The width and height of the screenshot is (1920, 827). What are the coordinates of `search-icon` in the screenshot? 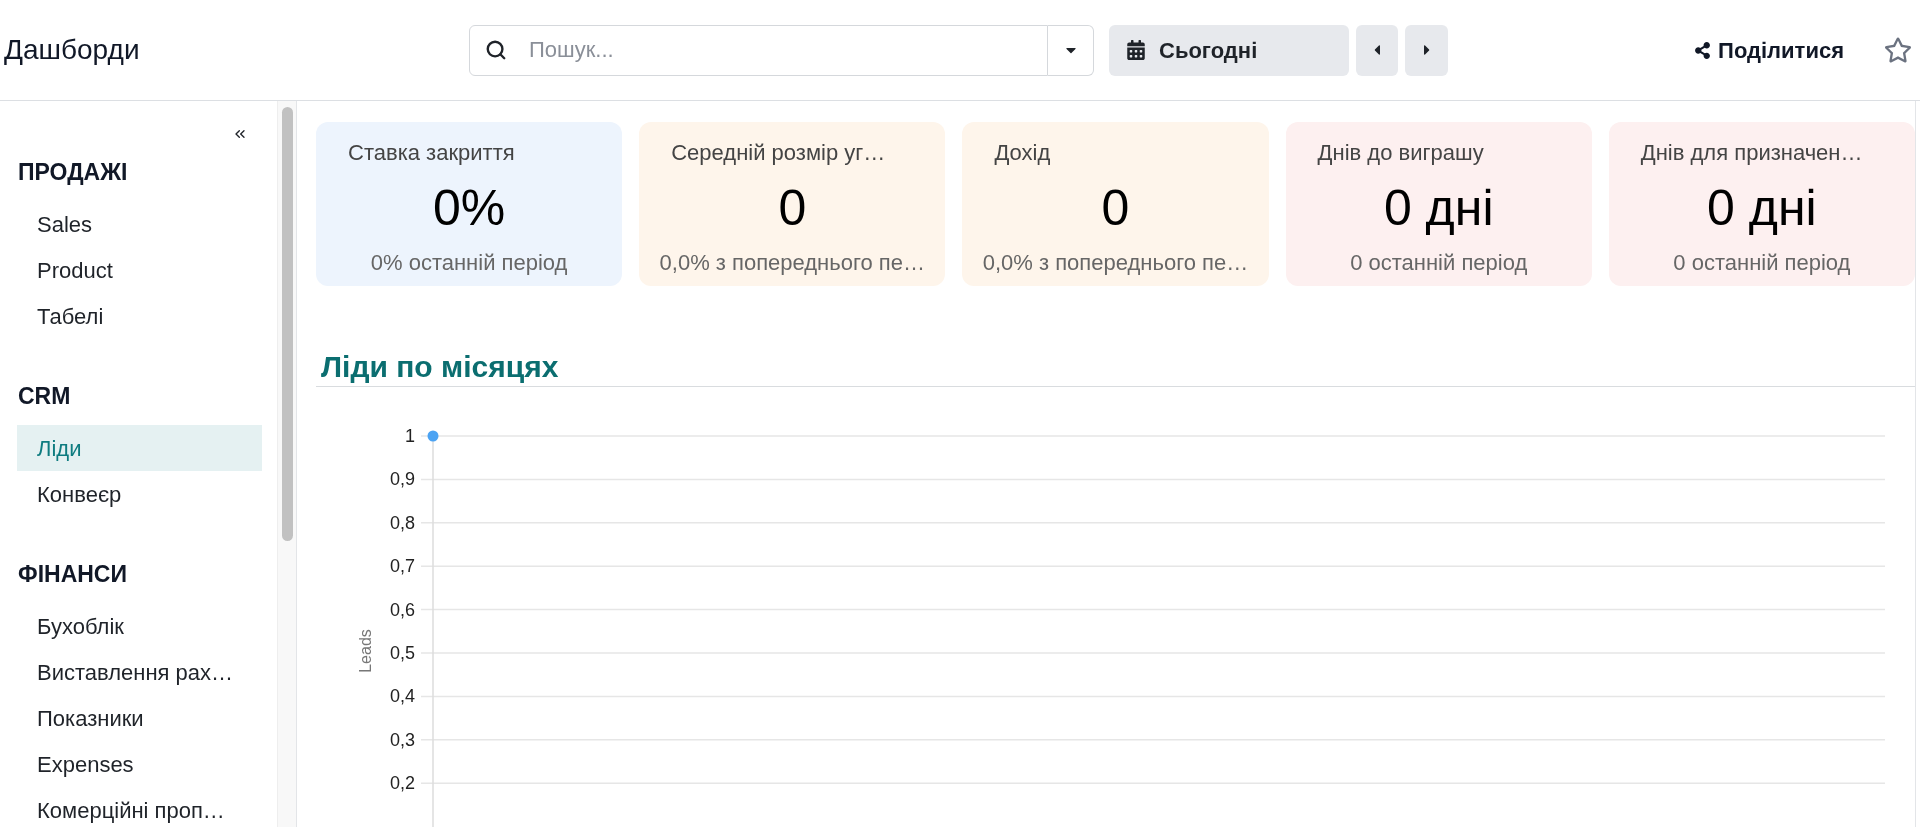 It's located at (496, 49).